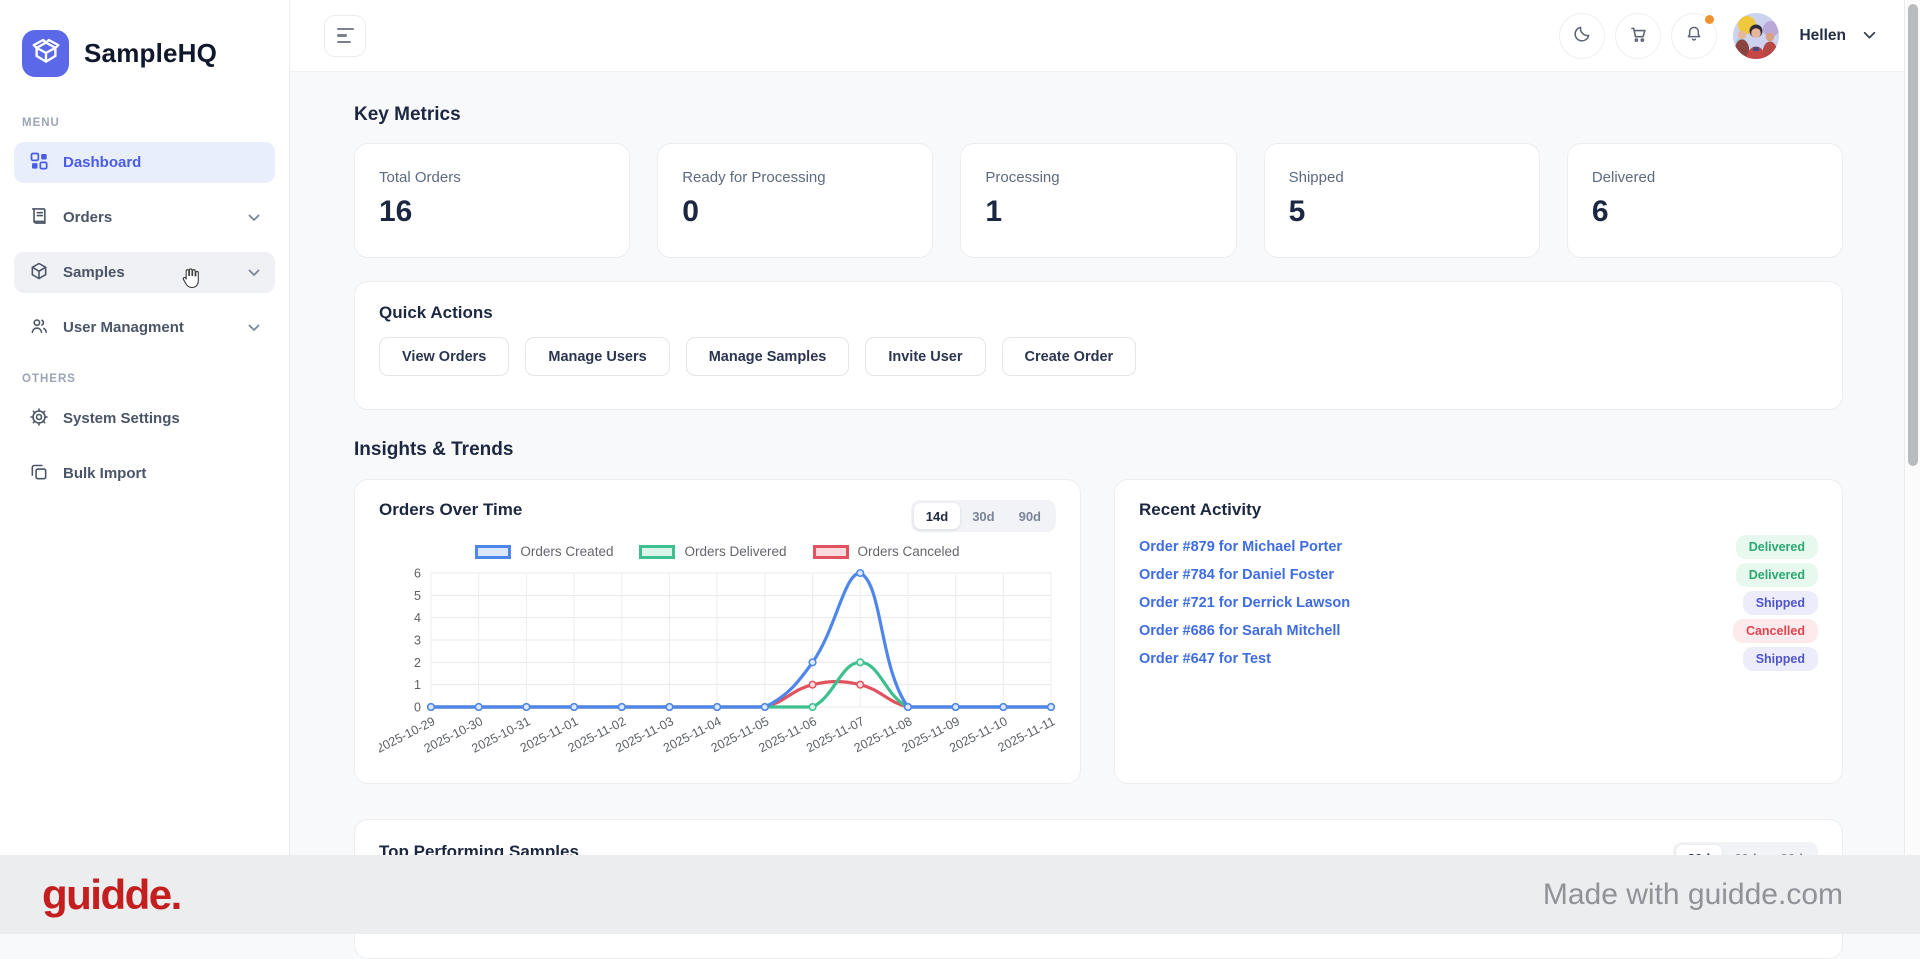 This screenshot has height=959, width=1920. What do you see at coordinates (1869, 35) in the screenshot?
I see `user-menu-chevron-icon` at bounding box center [1869, 35].